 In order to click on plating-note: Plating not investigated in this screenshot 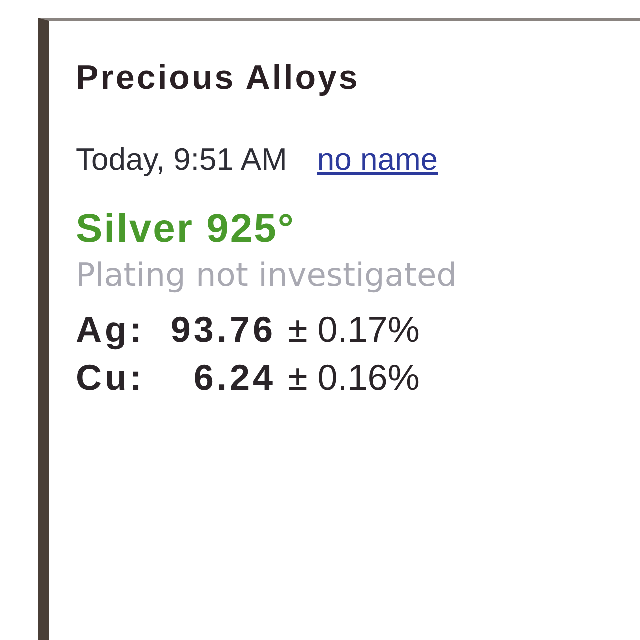, I will do `click(266, 275)`.